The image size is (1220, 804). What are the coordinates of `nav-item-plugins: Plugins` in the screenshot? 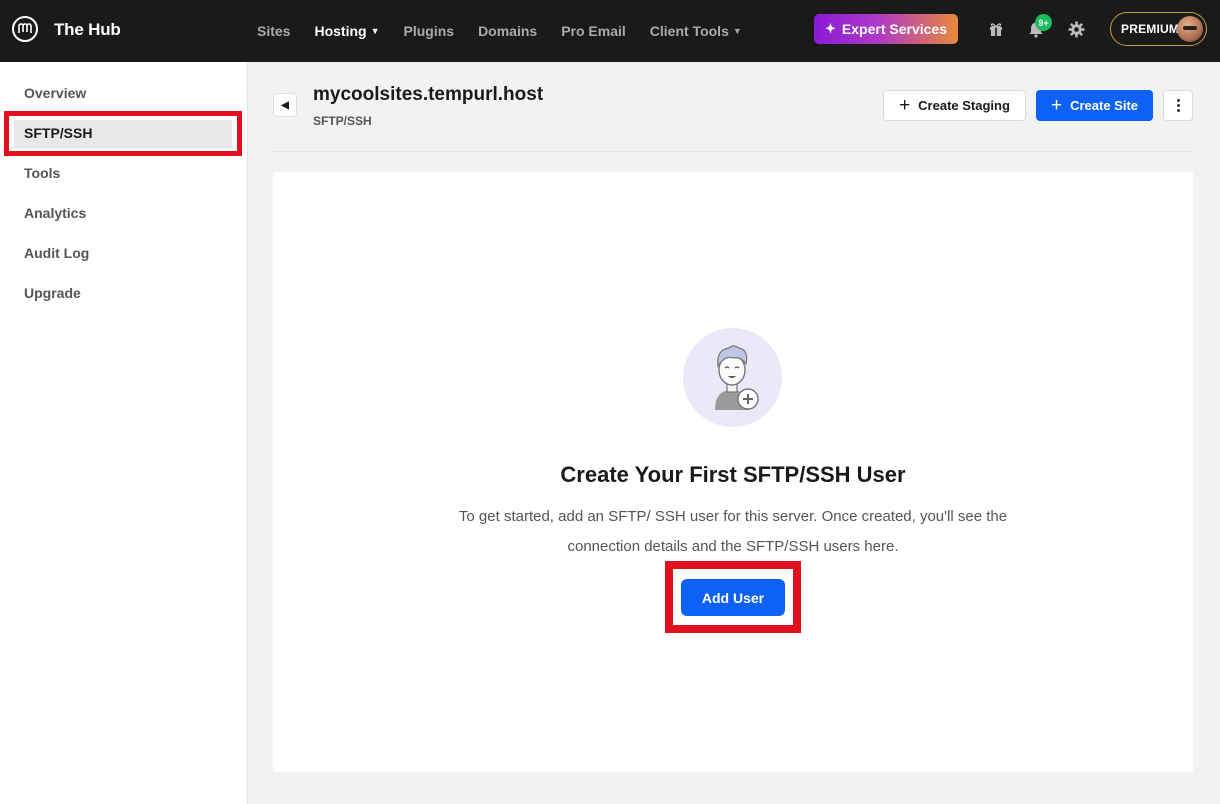 It's located at (429, 31).